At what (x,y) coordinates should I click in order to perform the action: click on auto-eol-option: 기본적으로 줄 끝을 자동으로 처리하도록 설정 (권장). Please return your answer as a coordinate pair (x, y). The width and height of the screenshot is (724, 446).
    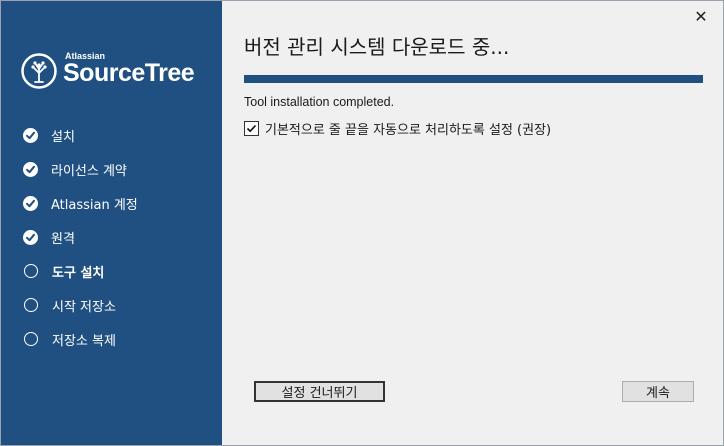
    Looking at the image, I should click on (397, 128).